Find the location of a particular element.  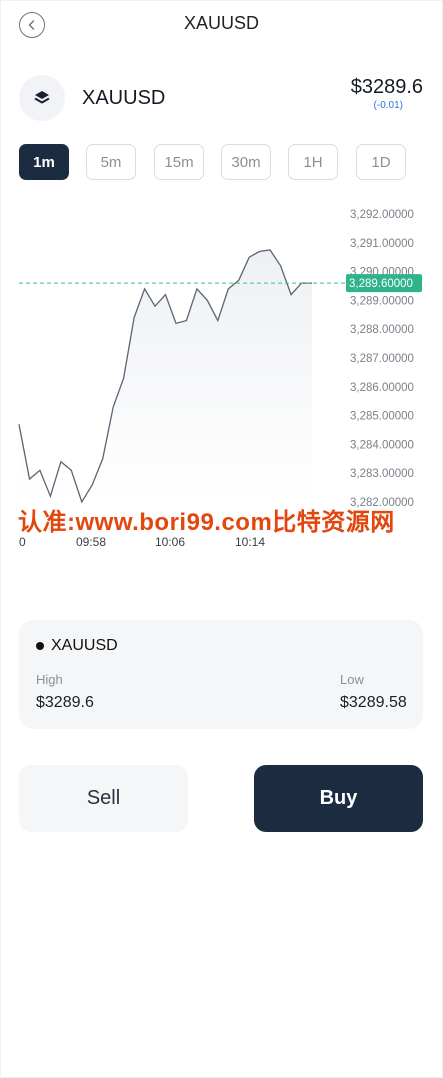

summary-symbol-label: XAUUSD is located at coordinates (84, 645).